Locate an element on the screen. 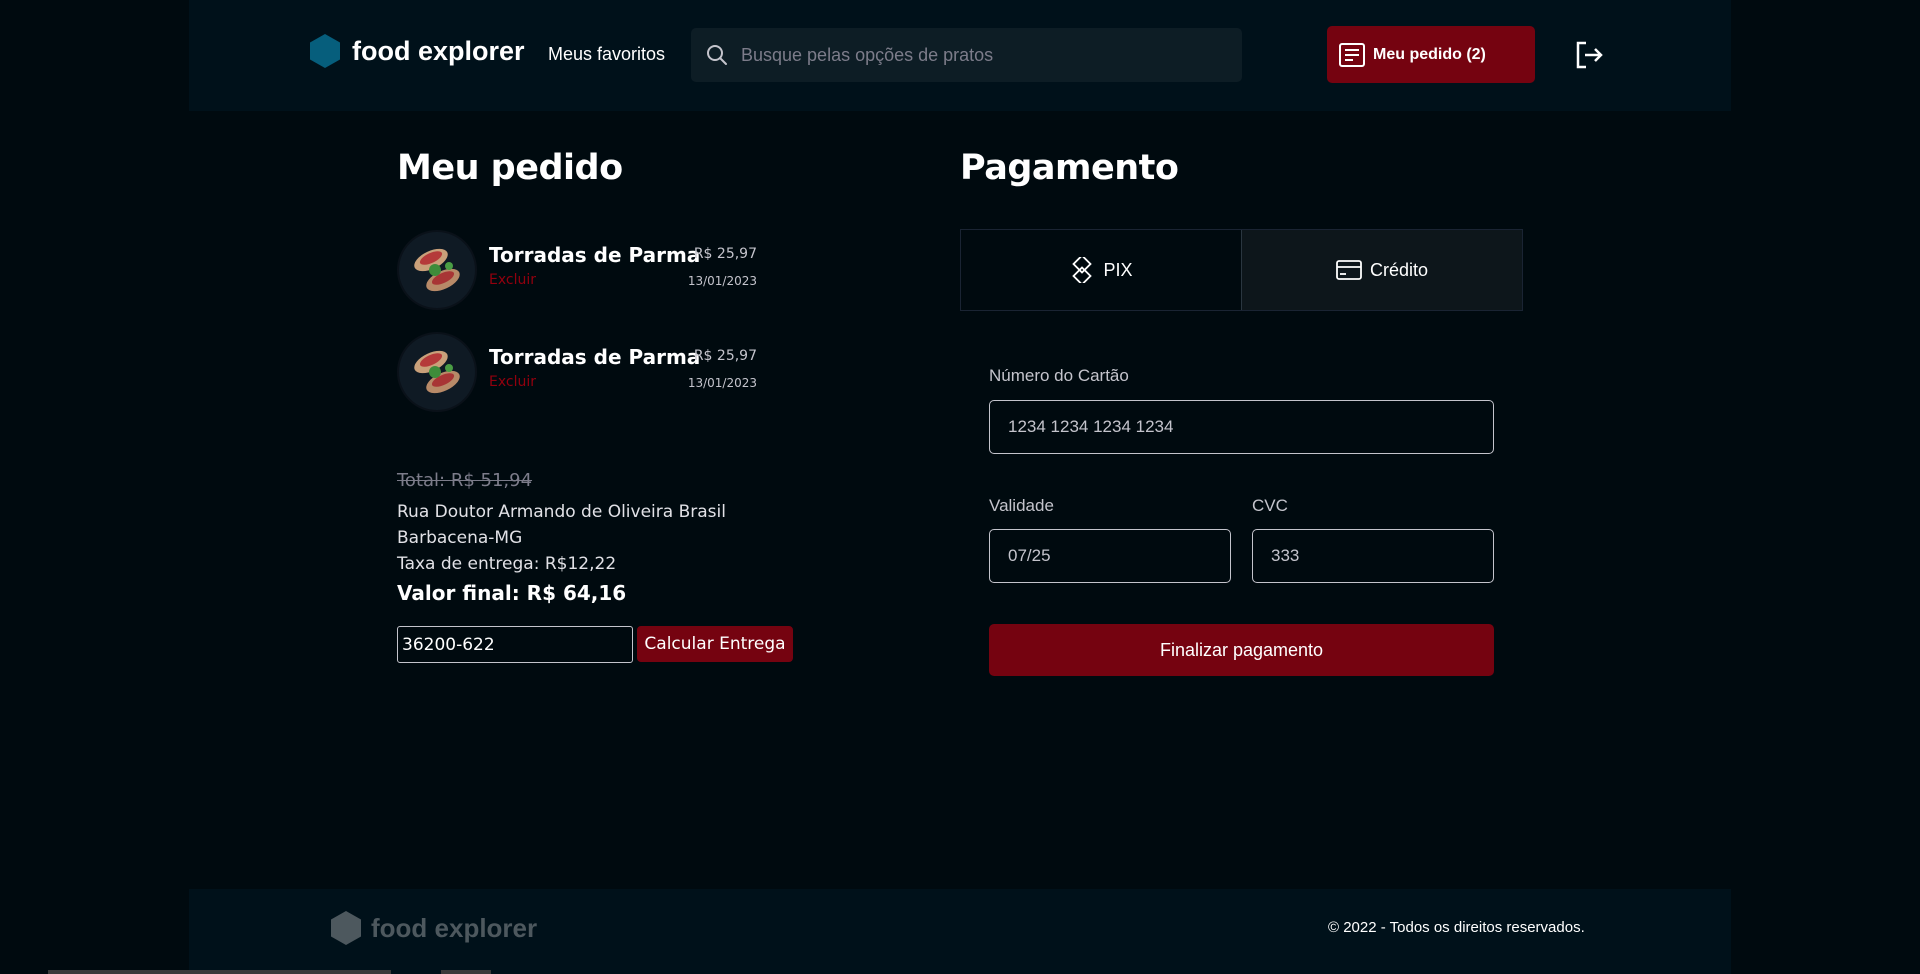 This screenshot has width=1920, height=974. tab-credit-label: Crédito is located at coordinates (1399, 269).